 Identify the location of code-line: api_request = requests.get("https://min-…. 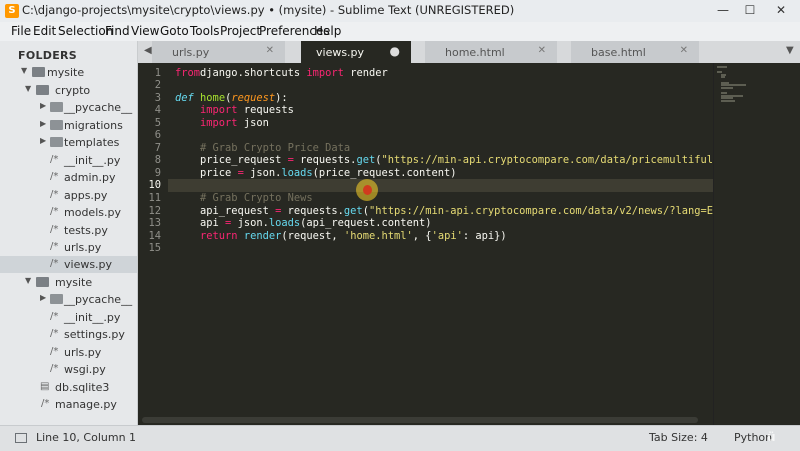
(444, 211).